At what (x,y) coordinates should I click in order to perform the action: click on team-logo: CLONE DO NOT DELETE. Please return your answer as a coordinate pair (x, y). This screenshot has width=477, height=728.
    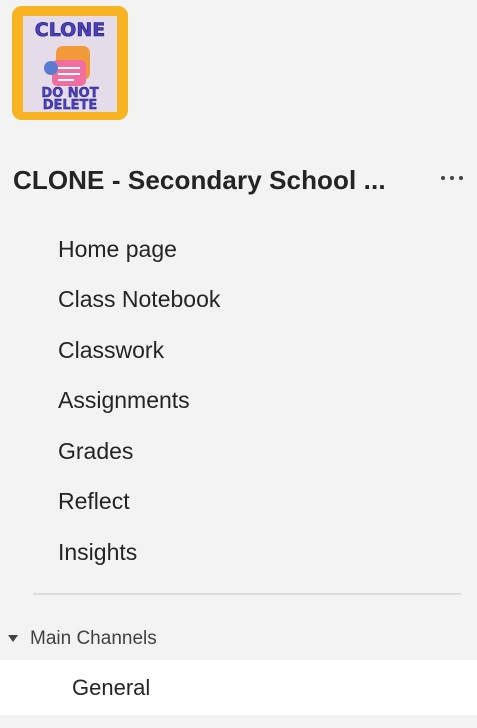
    Looking at the image, I should click on (70, 63).